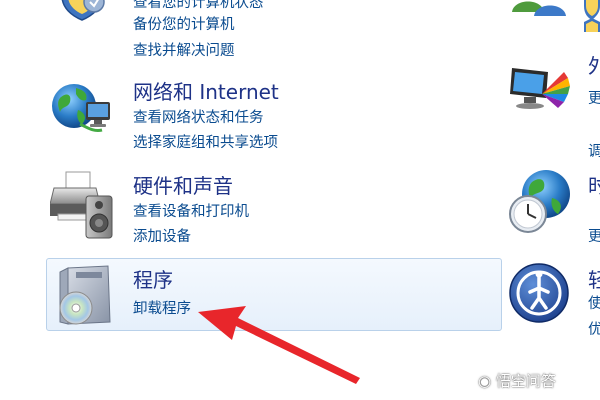 Image resolution: width=600 pixels, height=400 pixels. I want to click on watermark-logo-icon: ◉, so click(487, 381).